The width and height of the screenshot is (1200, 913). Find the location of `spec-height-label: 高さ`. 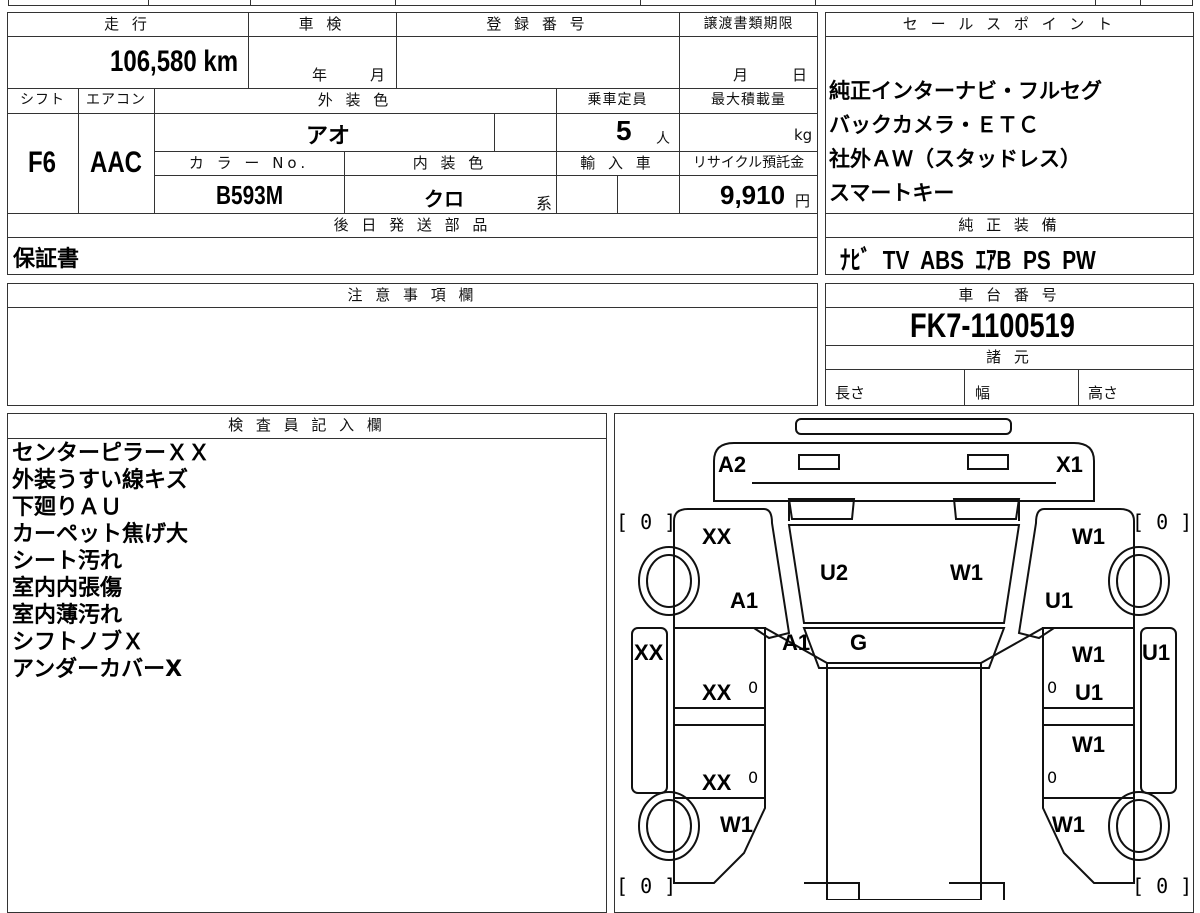

spec-height-label: 高さ is located at coordinates (1103, 393).